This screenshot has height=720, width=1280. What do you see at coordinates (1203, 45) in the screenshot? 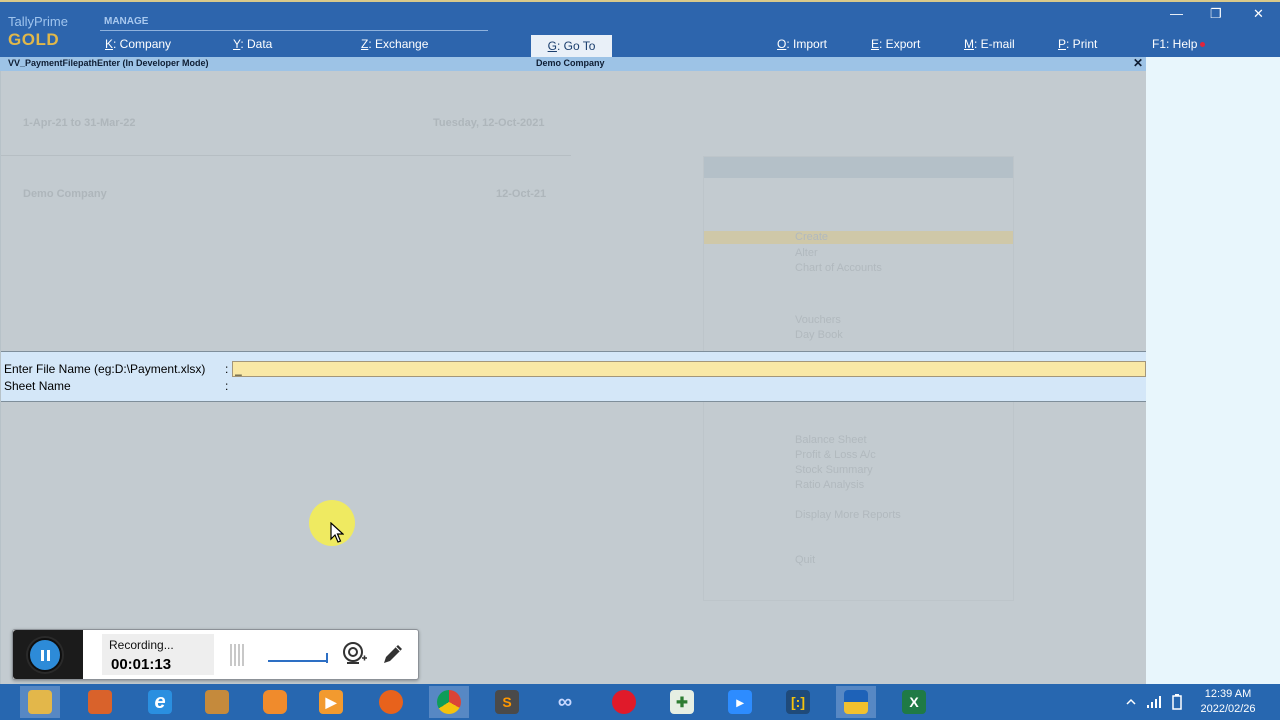
I see `notification-dot-icon` at bounding box center [1203, 45].